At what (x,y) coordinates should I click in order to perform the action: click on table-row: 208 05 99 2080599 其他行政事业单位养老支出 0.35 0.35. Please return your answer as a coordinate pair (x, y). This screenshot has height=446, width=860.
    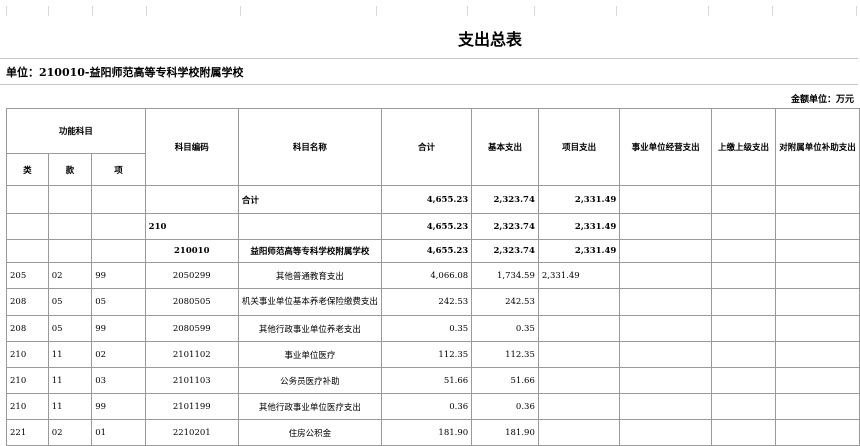
    Looking at the image, I should click on (433, 328).